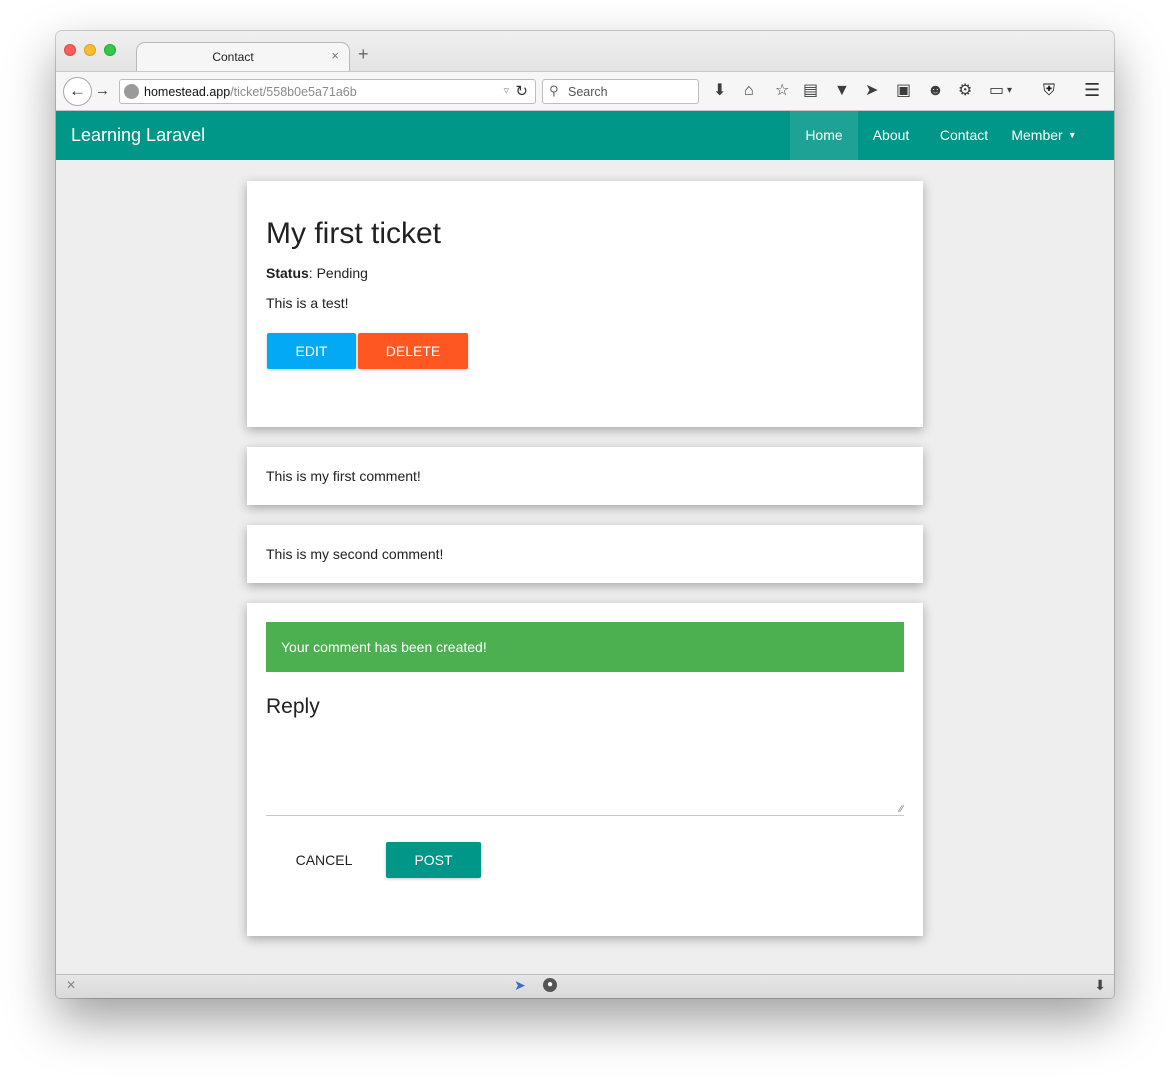  Describe the element at coordinates (338, 273) in the screenshot. I see `status-value: : Pending` at that location.